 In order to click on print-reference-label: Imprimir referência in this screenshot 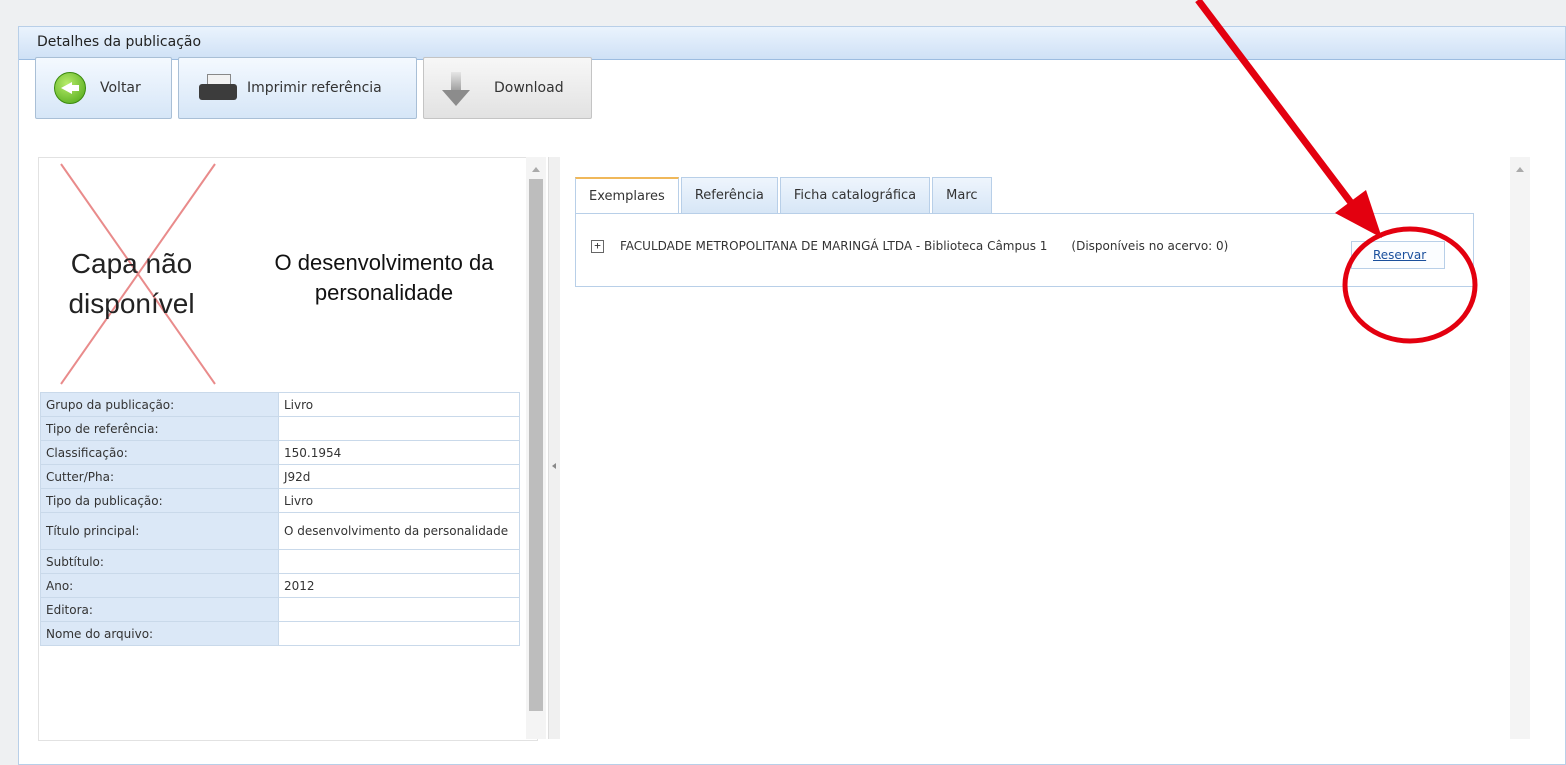, I will do `click(314, 88)`.